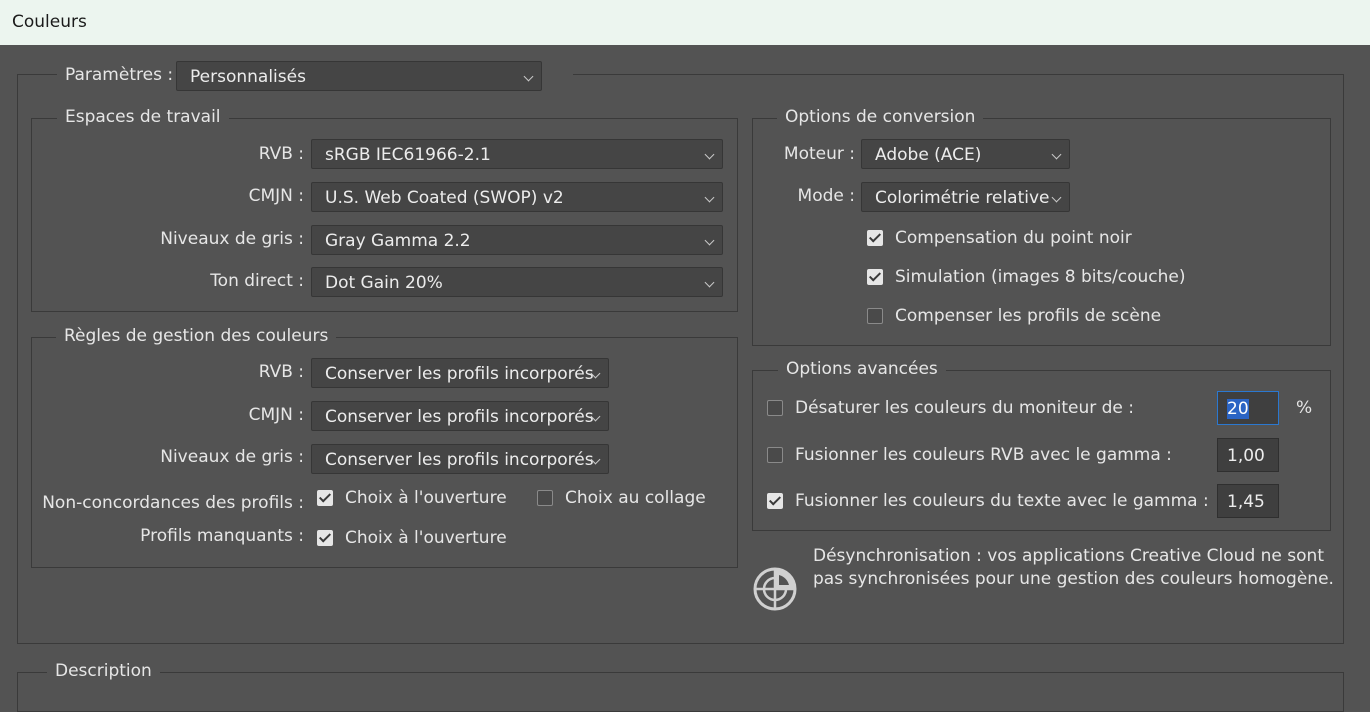 The width and height of the screenshot is (1370, 712). Describe the element at coordinates (775, 501) in the screenshot. I see `blend-text-checkbox` at that location.